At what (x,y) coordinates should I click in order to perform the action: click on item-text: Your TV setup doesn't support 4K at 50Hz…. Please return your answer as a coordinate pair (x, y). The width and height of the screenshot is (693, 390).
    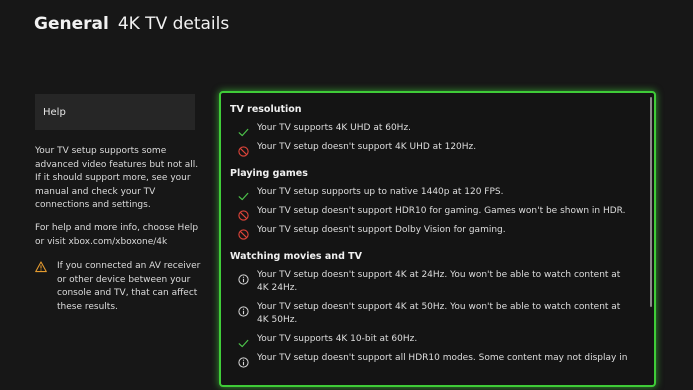
    Looking at the image, I should click on (439, 313).